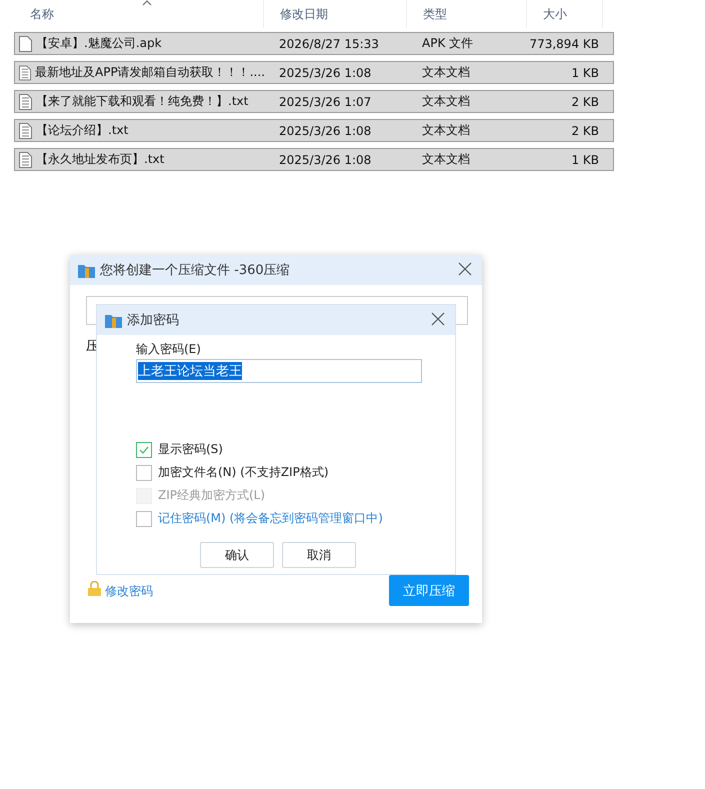 The width and height of the screenshot is (705, 789). Describe the element at coordinates (329, 43) in the screenshot. I see `modified-date: 2026/8/27 15:33` at that location.